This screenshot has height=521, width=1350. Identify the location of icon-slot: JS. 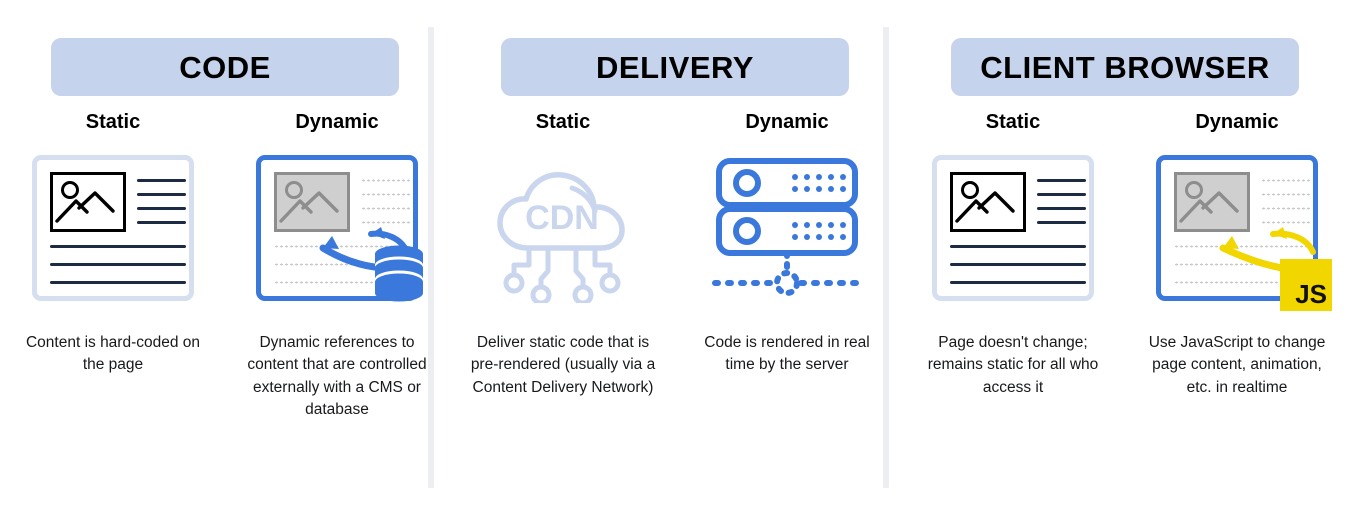
(1237, 229).